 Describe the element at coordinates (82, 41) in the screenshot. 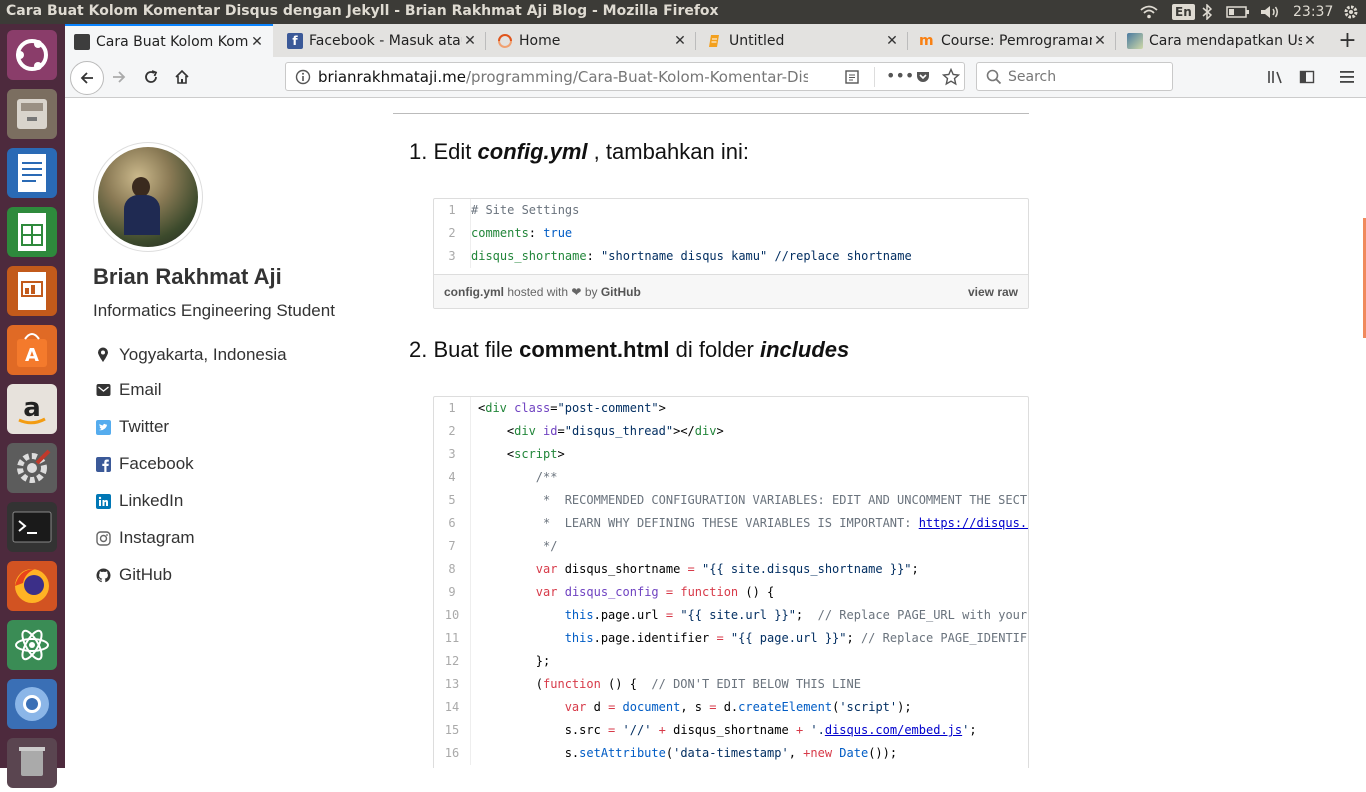

I see `blog-favicon-icon` at that location.